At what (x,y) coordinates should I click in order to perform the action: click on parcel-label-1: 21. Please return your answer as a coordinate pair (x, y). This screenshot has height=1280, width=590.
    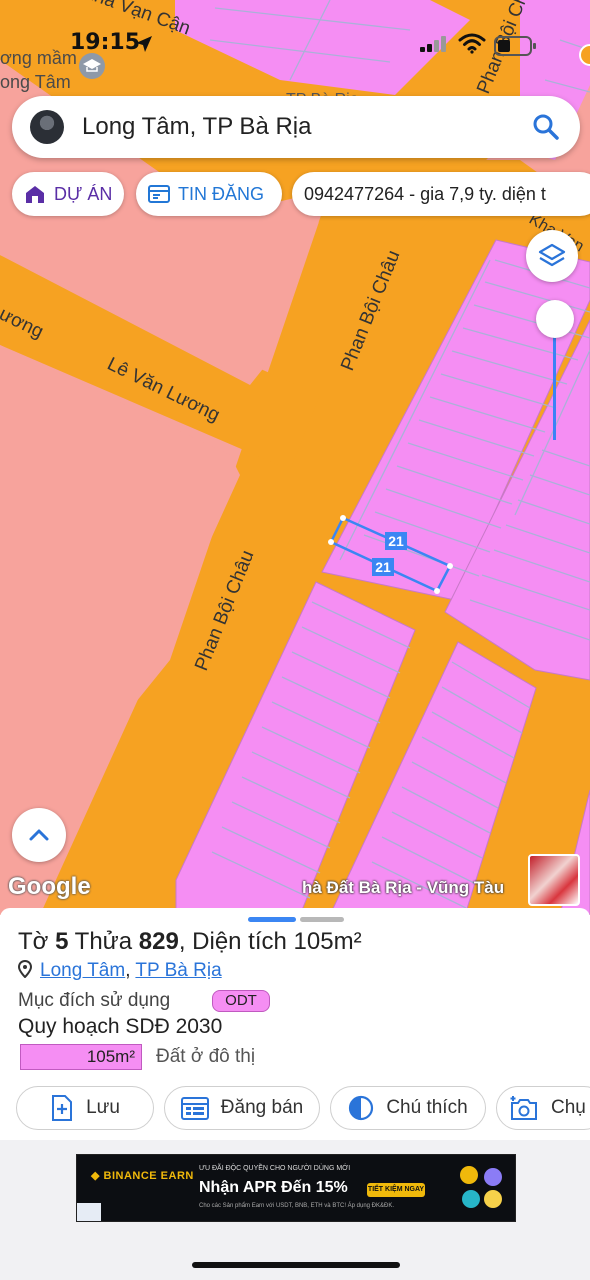
    Looking at the image, I should click on (396, 541).